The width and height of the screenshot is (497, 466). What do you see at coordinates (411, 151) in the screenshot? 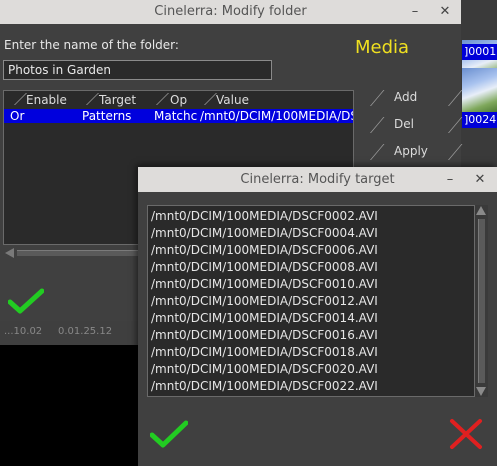
I see `apply-button-label: Apply` at bounding box center [411, 151].